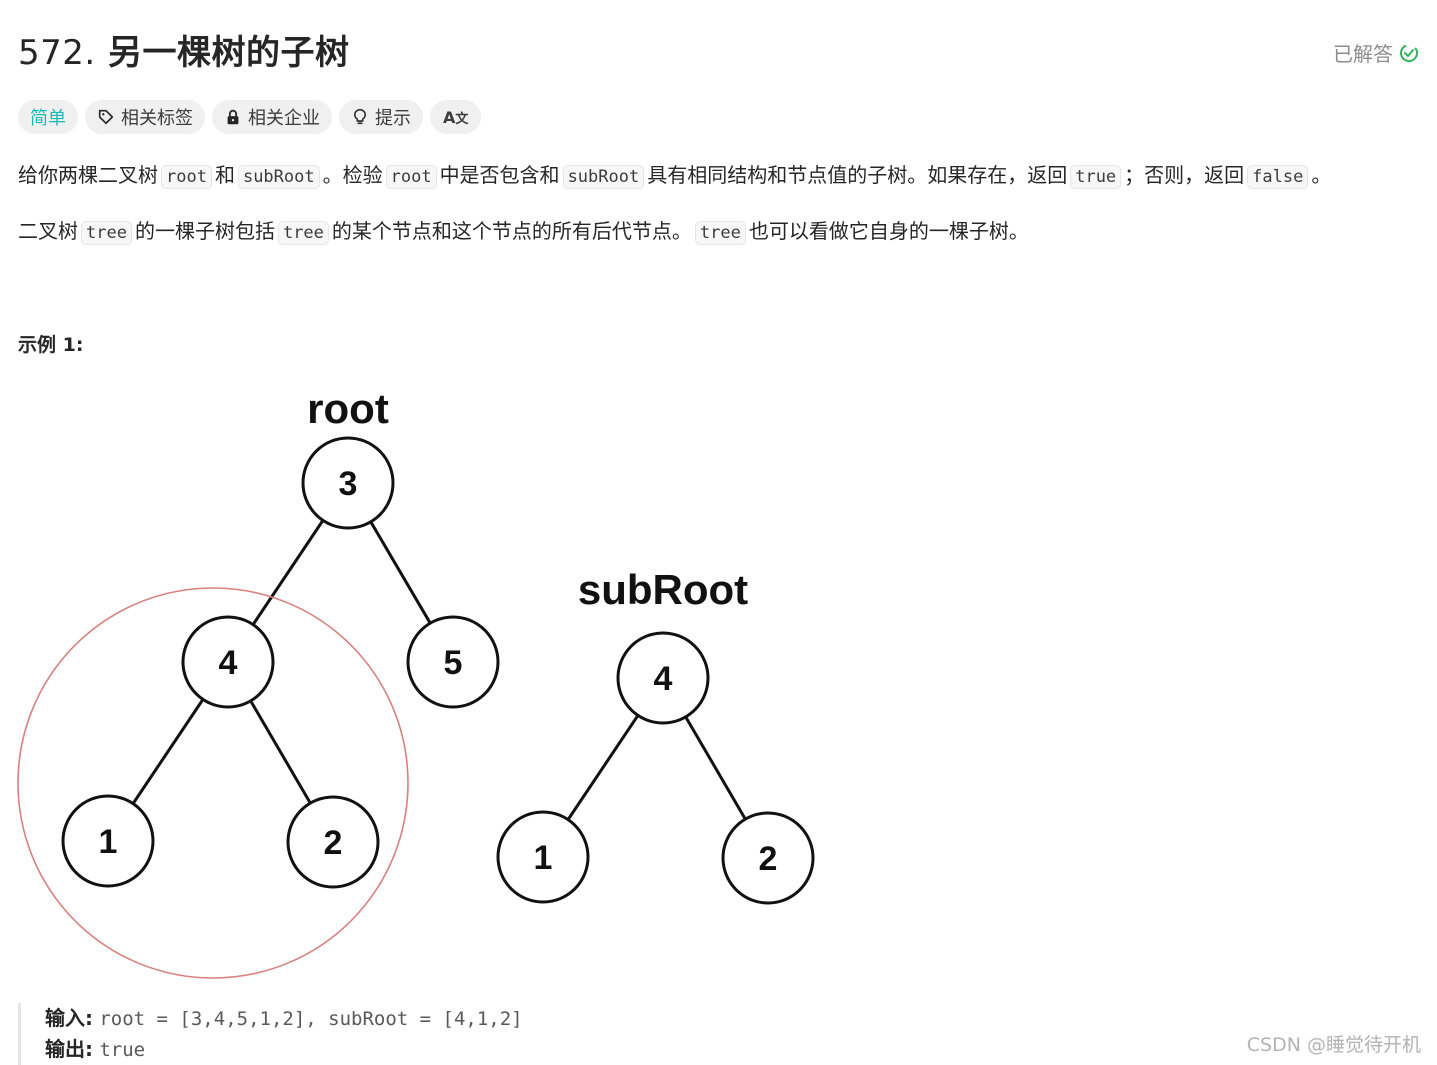  Describe the element at coordinates (888, 231) in the screenshot. I see `text-segment: 也可以看做它自身的一棵子树。` at that location.